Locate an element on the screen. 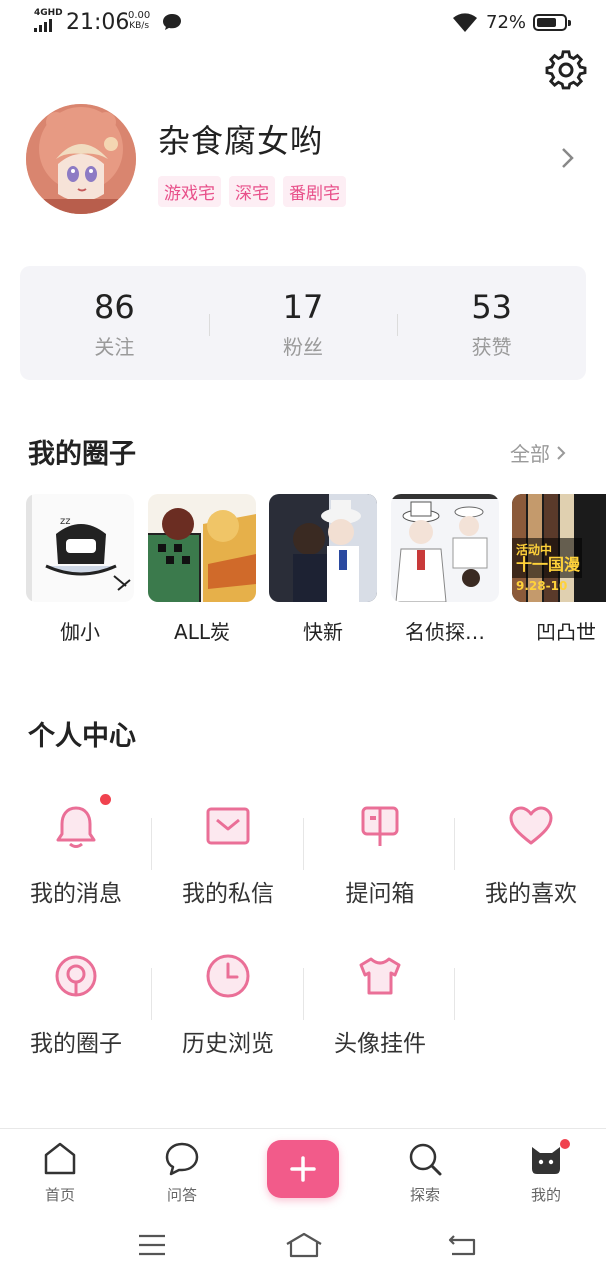  stat-label: 关注 is located at coordinates (114, 346).